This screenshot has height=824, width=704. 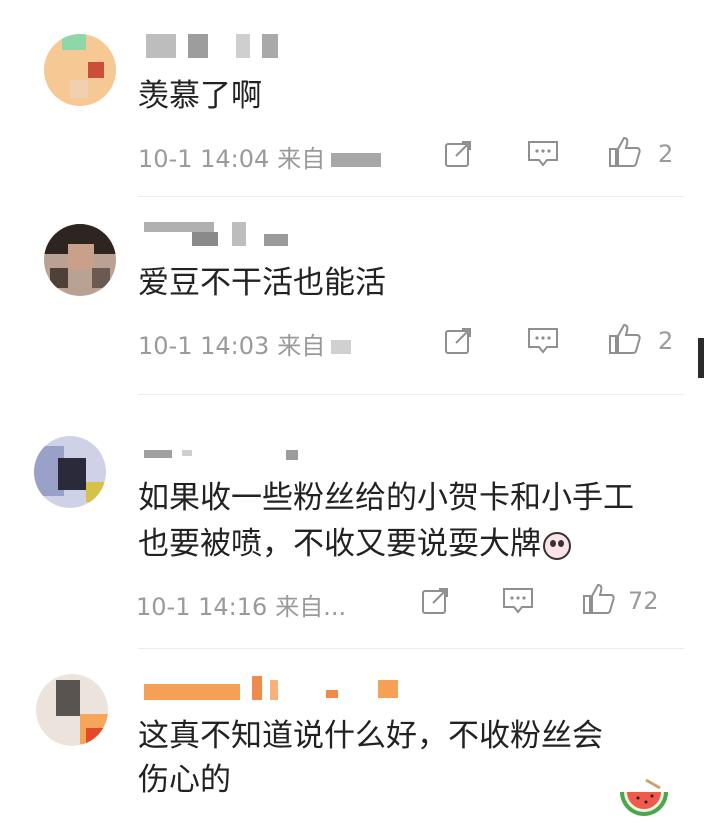 I want to click on comment-text-line-1: 这真不知道说什么好，不收粉丝会, so click(x=370, y=736).